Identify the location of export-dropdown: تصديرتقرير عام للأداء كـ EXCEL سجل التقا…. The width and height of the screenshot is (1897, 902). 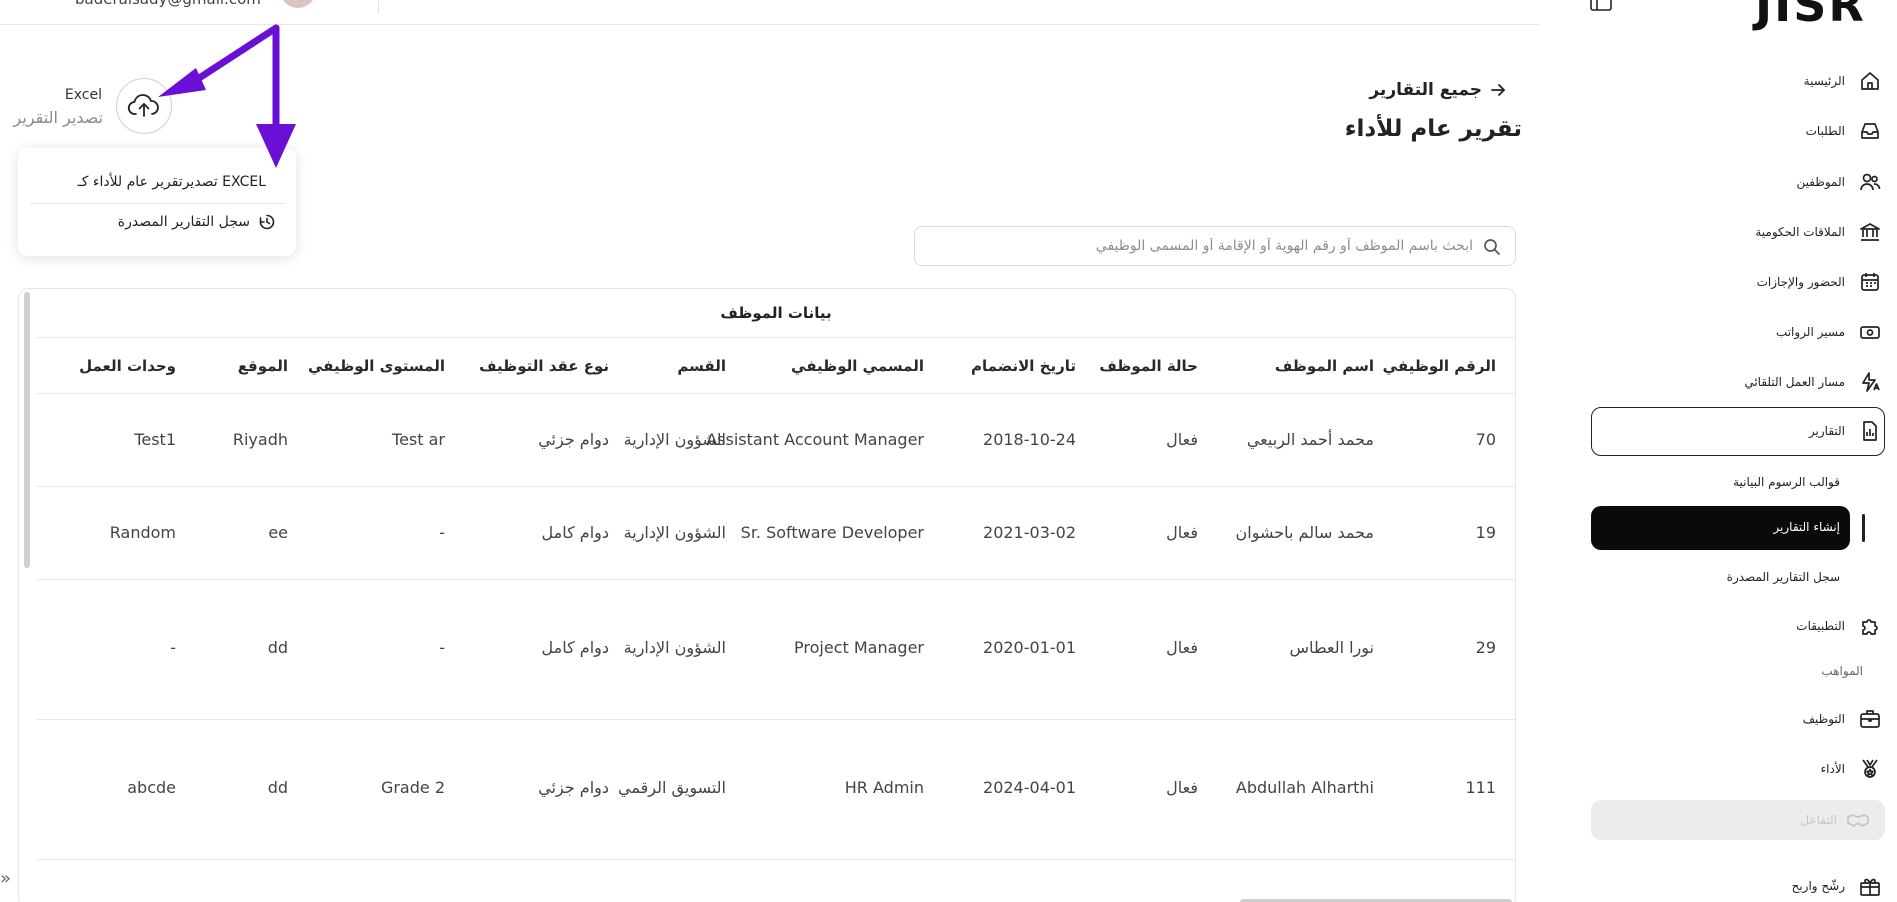
(157, 202).